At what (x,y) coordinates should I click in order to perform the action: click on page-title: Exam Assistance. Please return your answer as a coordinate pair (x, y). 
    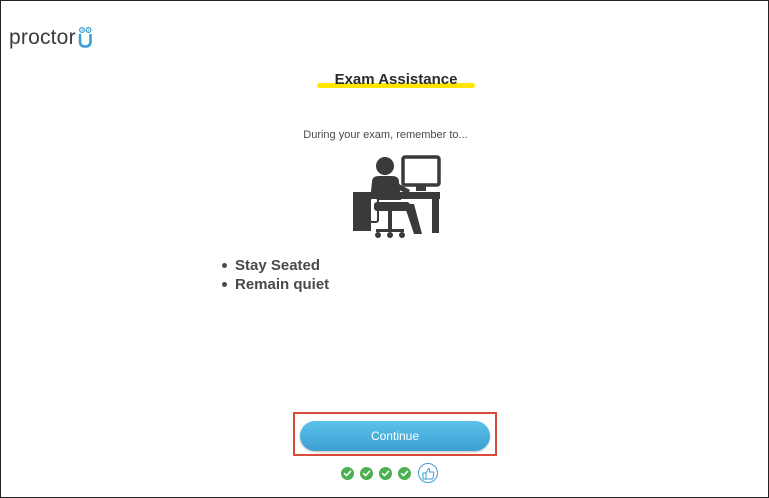
    Looking at the image, I should click on (396, 79).